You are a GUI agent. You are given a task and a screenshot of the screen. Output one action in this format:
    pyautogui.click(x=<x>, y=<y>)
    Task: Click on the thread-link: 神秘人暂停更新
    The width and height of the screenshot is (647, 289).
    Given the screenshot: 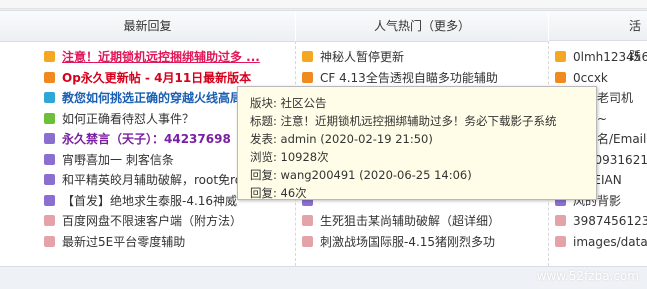 What is the action you would take?
    pyautogui.click(x=362, y=57)
    